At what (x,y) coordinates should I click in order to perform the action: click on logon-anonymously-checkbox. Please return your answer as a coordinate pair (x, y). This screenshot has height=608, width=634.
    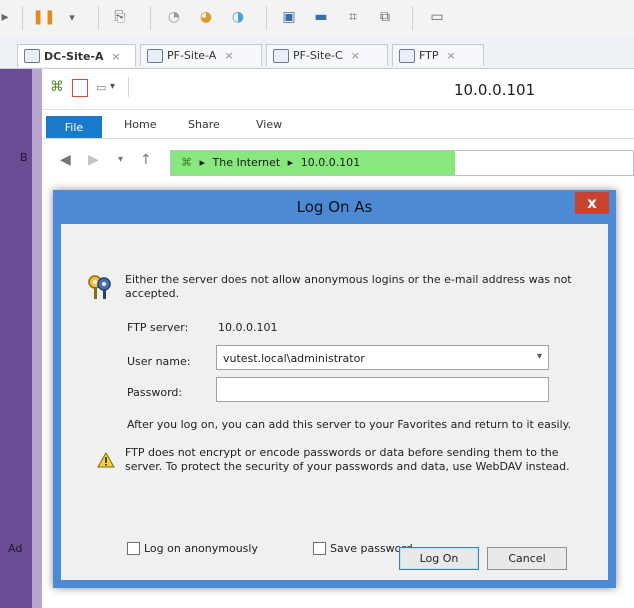
    Looking at the image, I should click on (133, 548).